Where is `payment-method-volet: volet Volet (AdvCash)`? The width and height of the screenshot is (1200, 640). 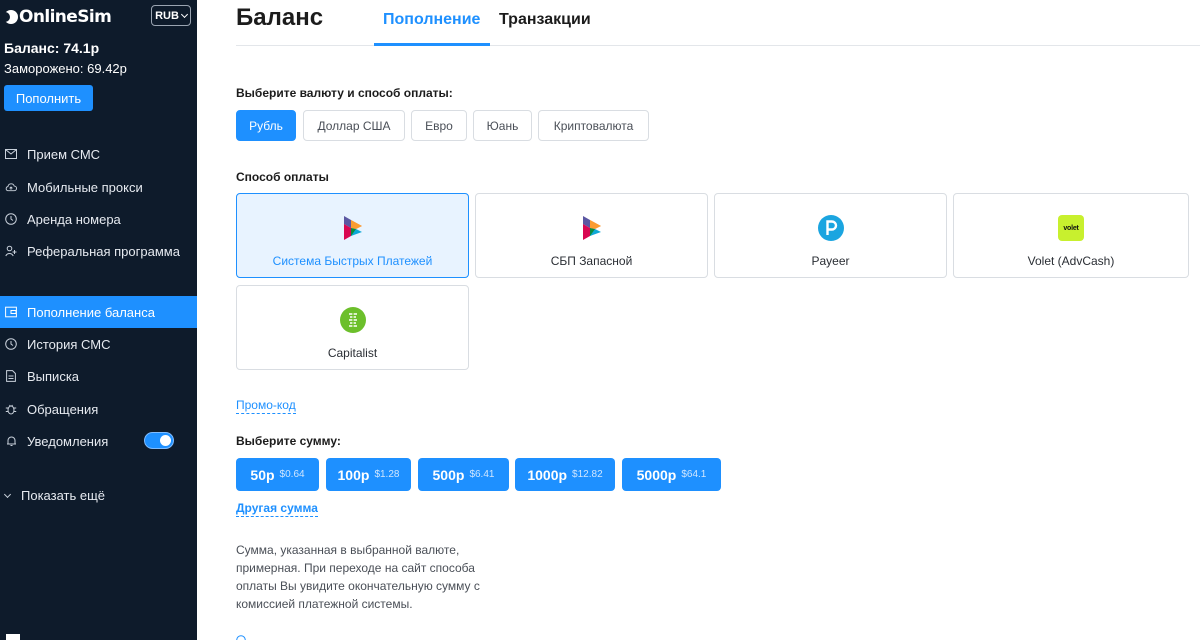 payment-method-volet: volet Volet (AdvCash) is located at coordinates (1071, 235).